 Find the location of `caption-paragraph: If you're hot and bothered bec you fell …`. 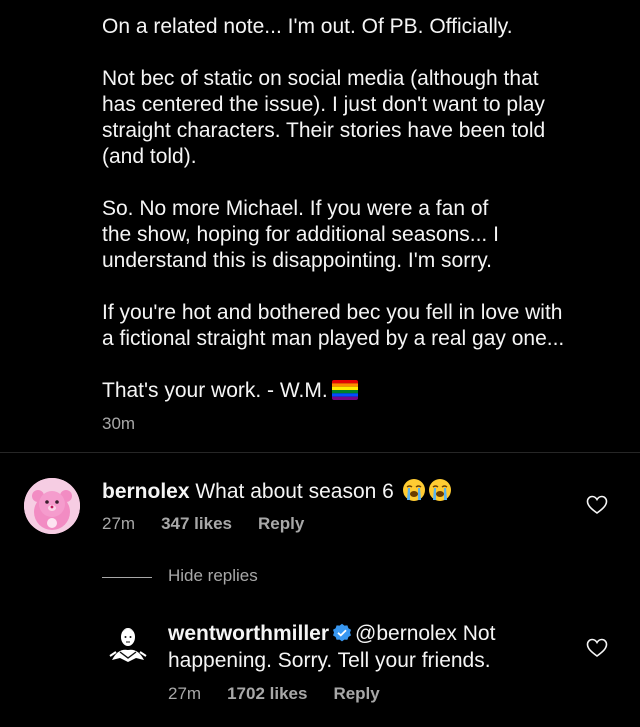

caption-paragraph: If you're hot and bothered bec you fell … is located at coordinates (333, 325).